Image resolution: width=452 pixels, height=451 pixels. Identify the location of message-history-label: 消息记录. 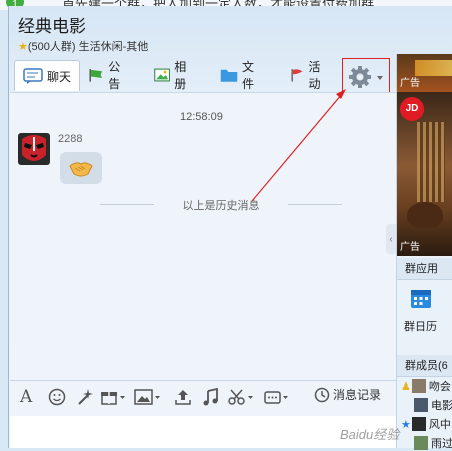
(357, 395).